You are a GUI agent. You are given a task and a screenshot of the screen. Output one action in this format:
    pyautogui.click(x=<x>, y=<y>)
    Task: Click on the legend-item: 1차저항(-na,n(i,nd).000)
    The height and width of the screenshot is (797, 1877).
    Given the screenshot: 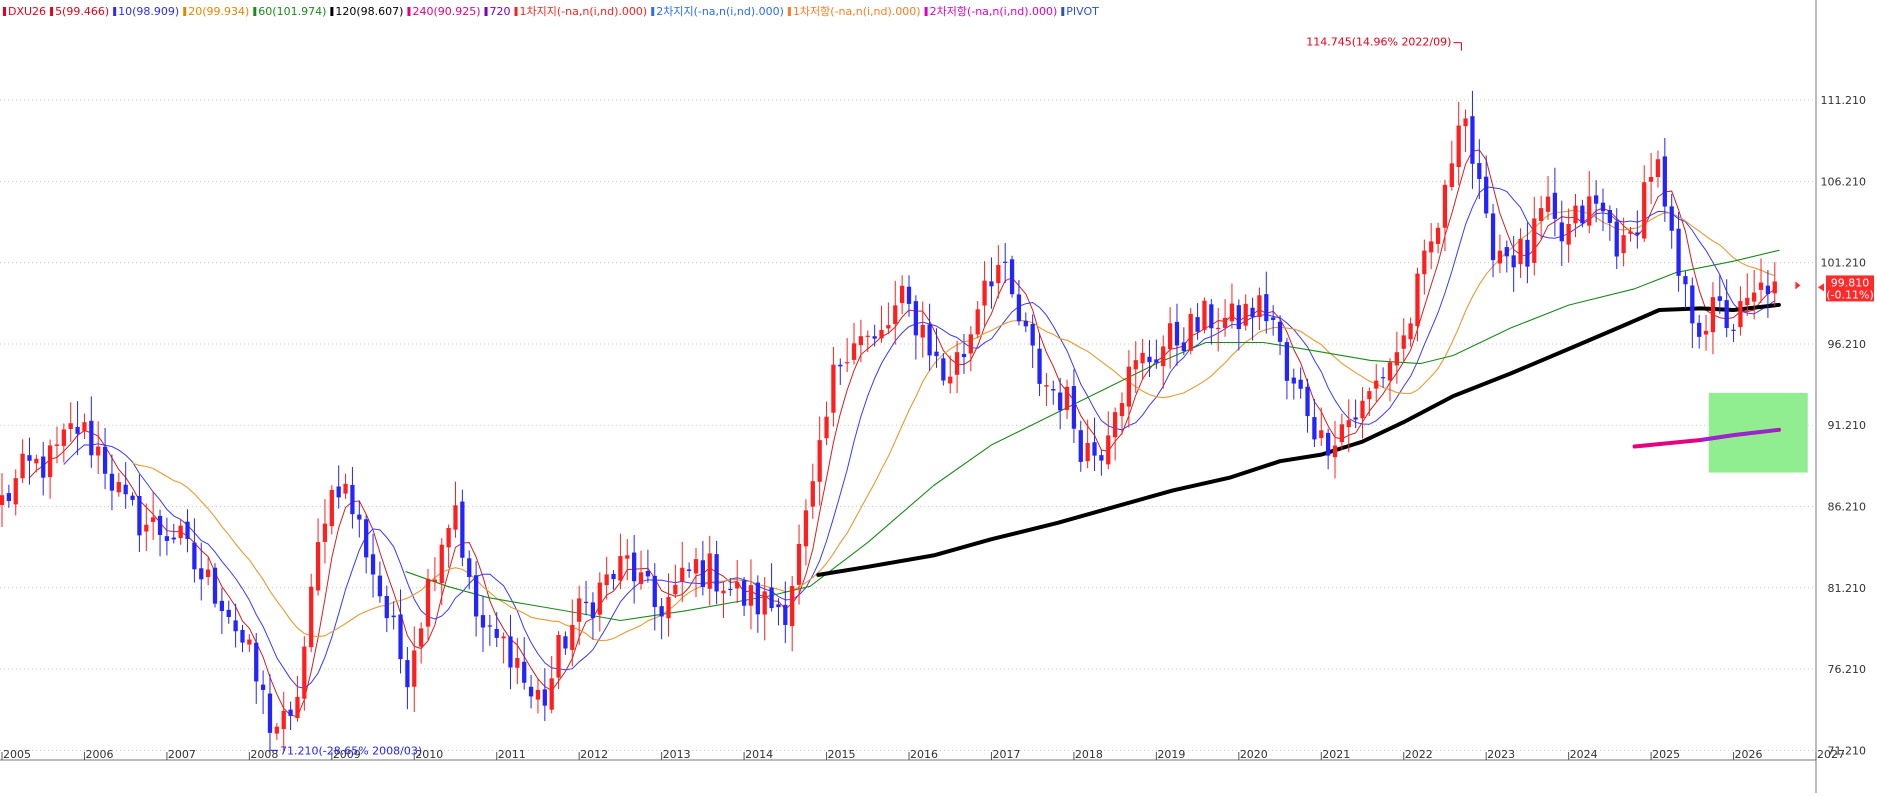 What is the action you would take?
    pyautogui.click(x=857, y=11)
    